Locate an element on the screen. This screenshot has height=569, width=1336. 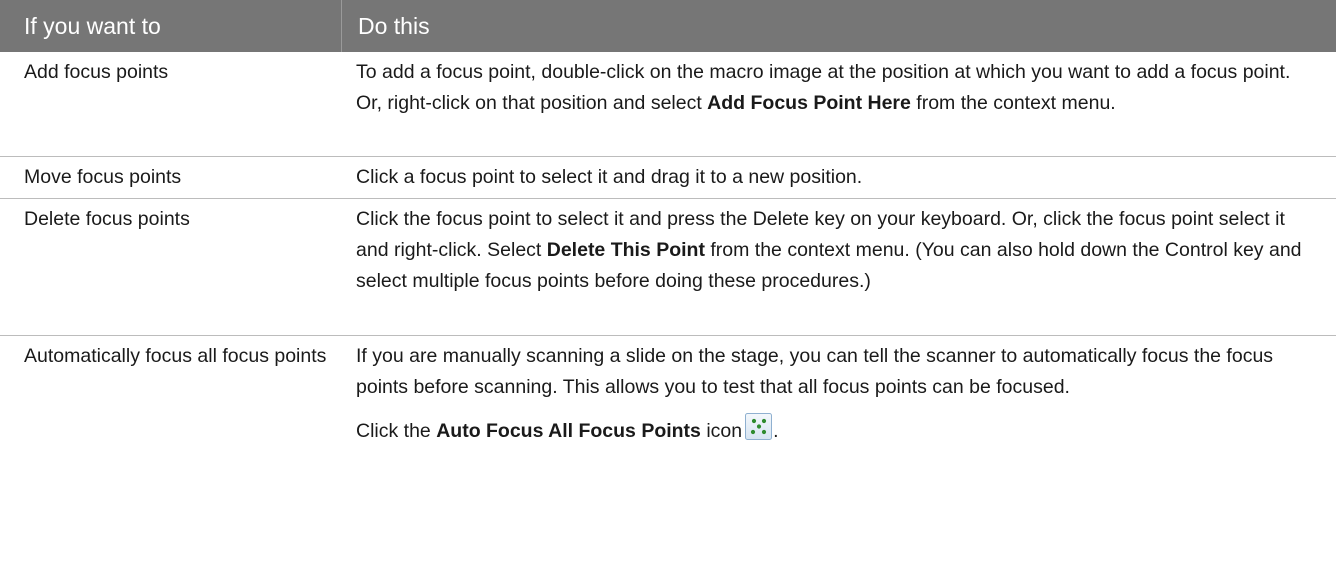
header-do-this: Do this is located at coordinates (394, 25).